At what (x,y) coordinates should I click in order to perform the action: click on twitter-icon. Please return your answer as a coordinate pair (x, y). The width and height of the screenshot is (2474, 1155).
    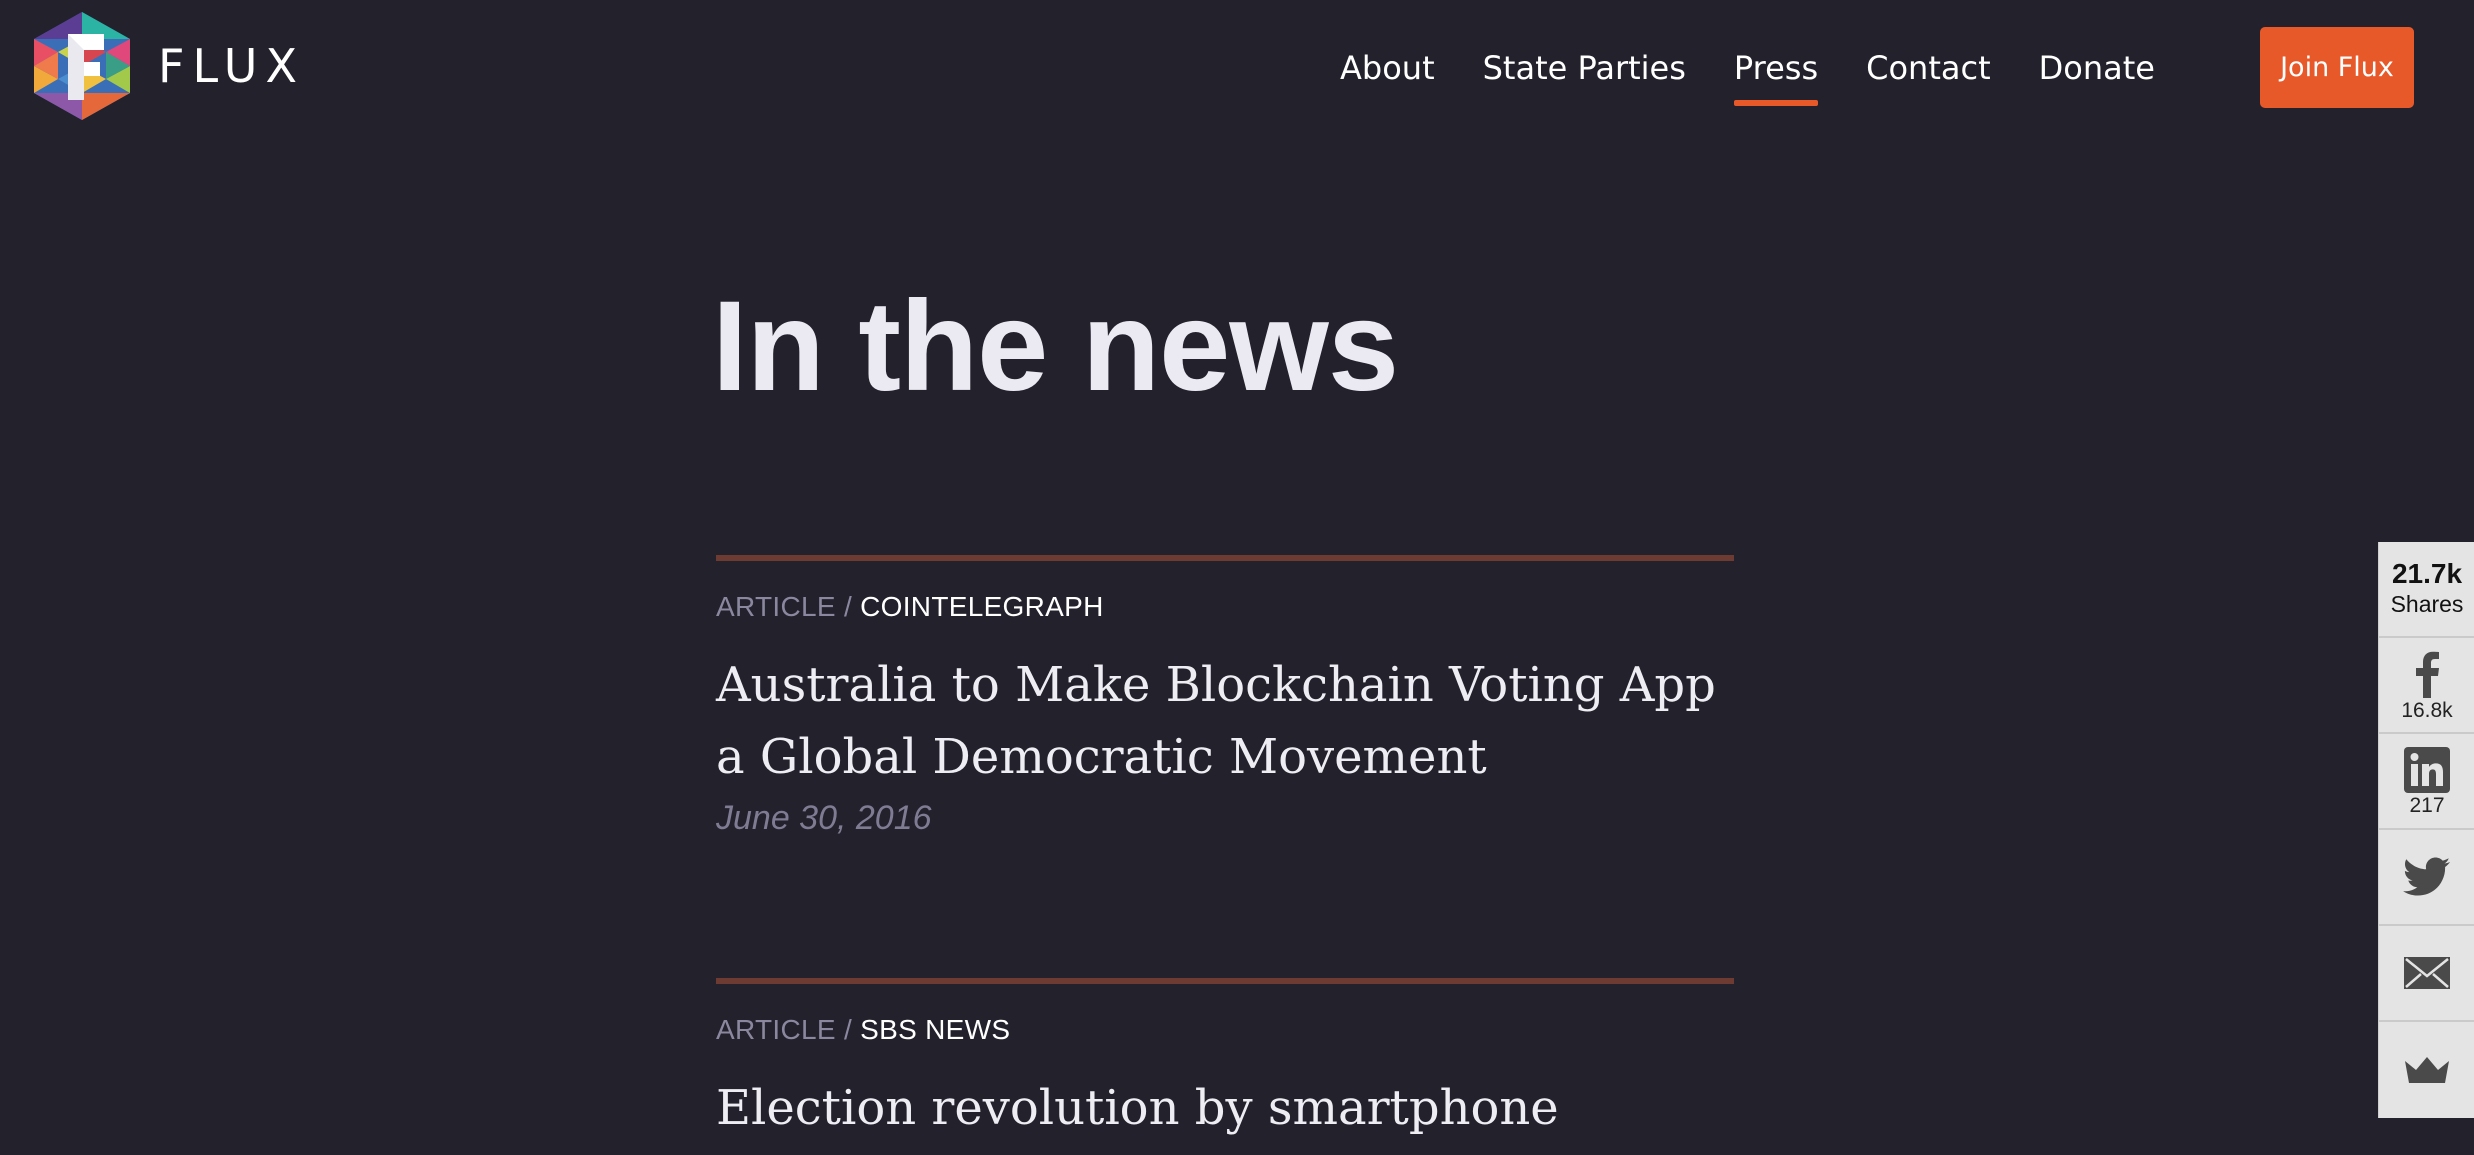
    Looking at the image, I should click on (2426, 876).